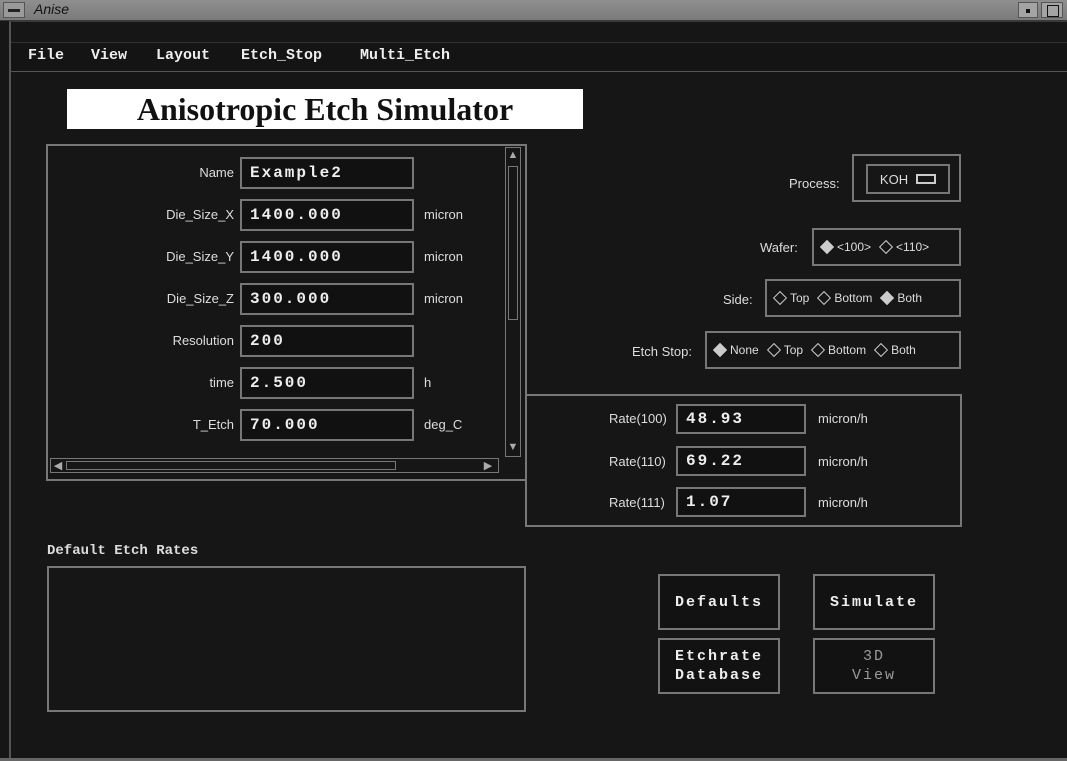  I want to click on defaults-button: Defaults, so click(719, 602).